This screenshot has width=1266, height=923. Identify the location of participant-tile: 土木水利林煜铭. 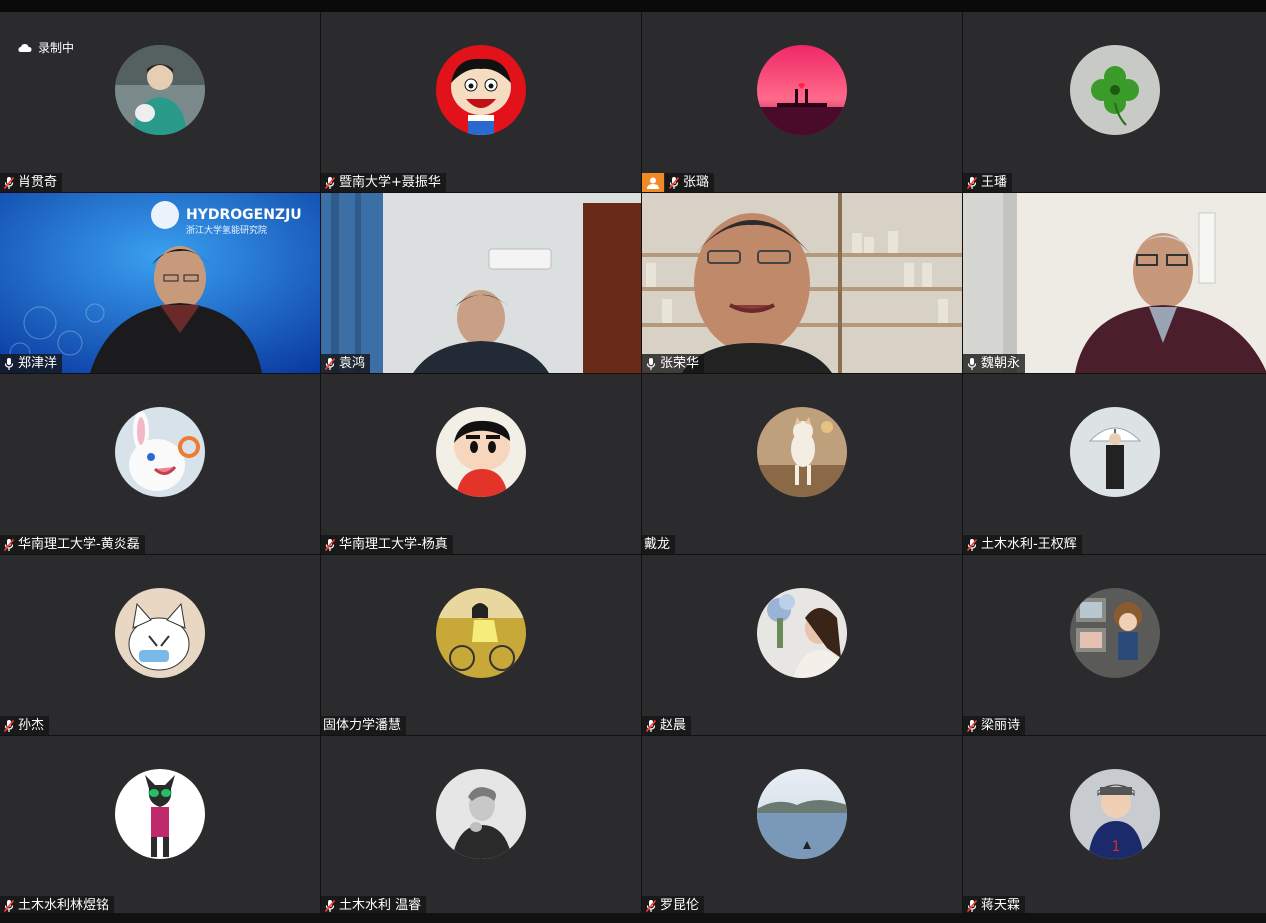
(160, 825).